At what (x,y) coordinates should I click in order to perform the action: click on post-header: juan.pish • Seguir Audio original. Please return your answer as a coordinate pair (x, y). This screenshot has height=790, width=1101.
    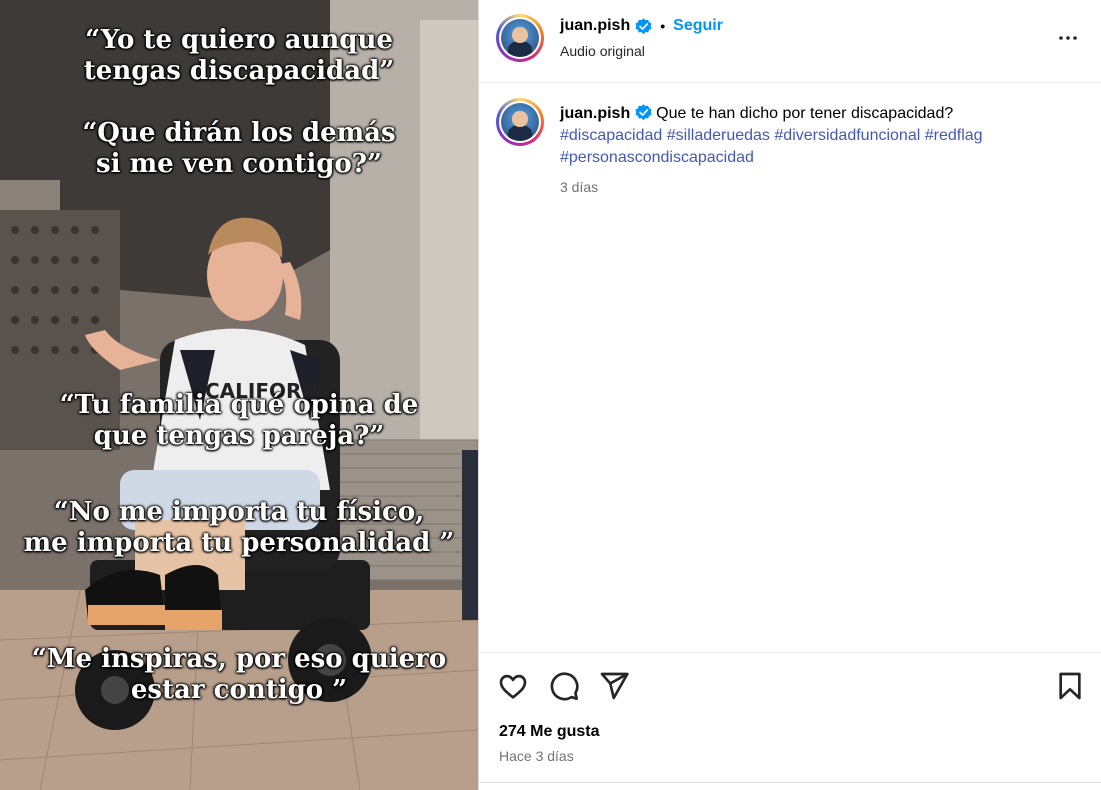
    Looking at the image, I should click on (790, 41).